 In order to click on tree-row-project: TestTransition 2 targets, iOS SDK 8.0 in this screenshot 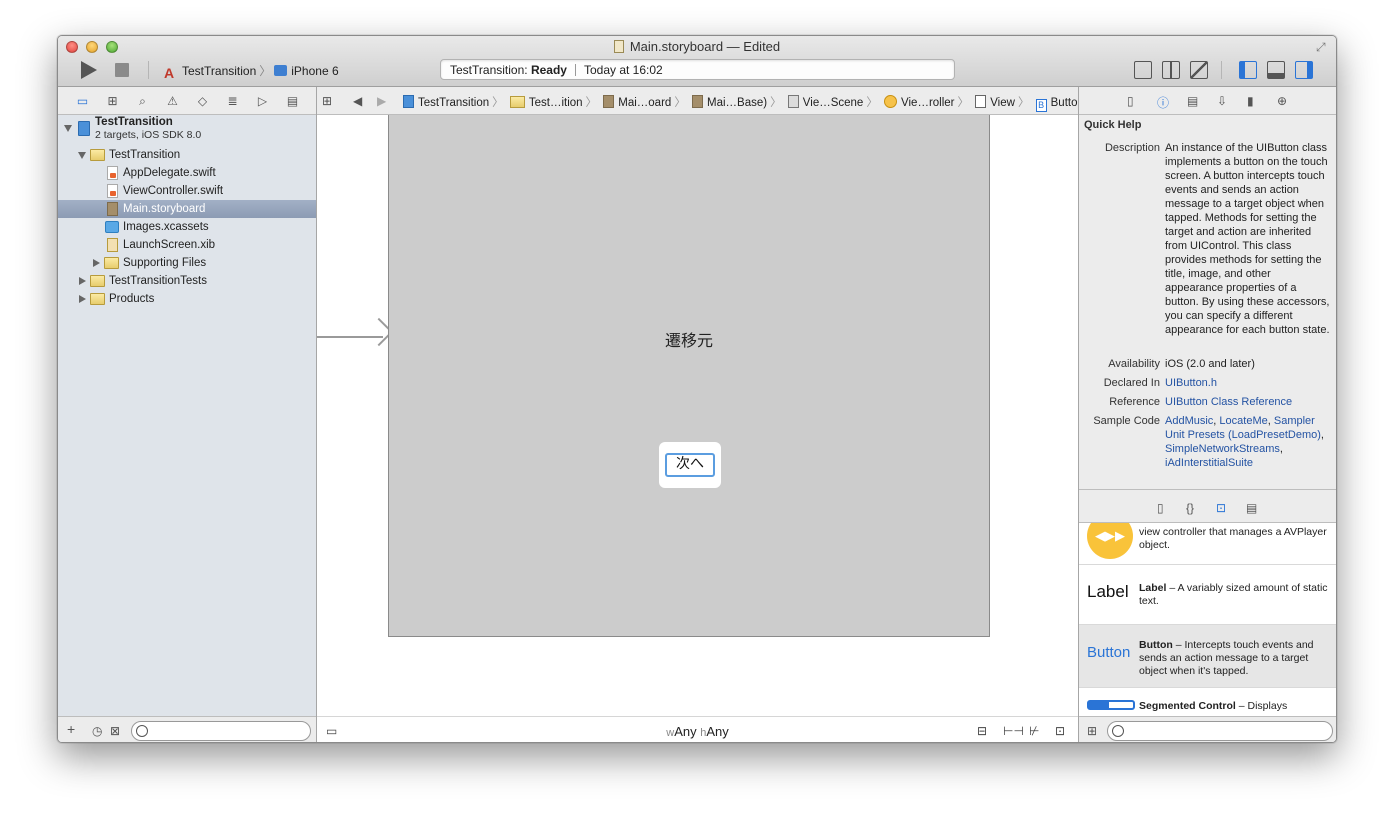, I will do `click(187, 129)`.